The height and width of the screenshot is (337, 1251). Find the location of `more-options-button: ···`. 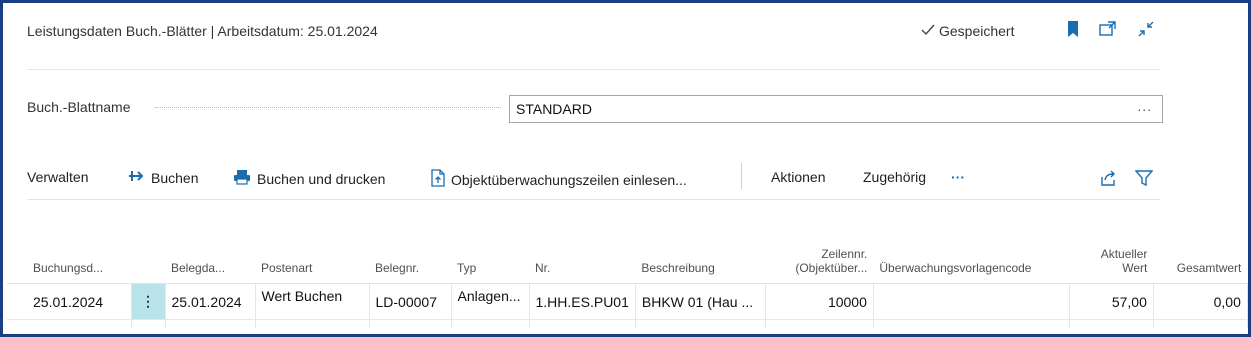

more-options-button: ··· is located at coordinates (958, 177).